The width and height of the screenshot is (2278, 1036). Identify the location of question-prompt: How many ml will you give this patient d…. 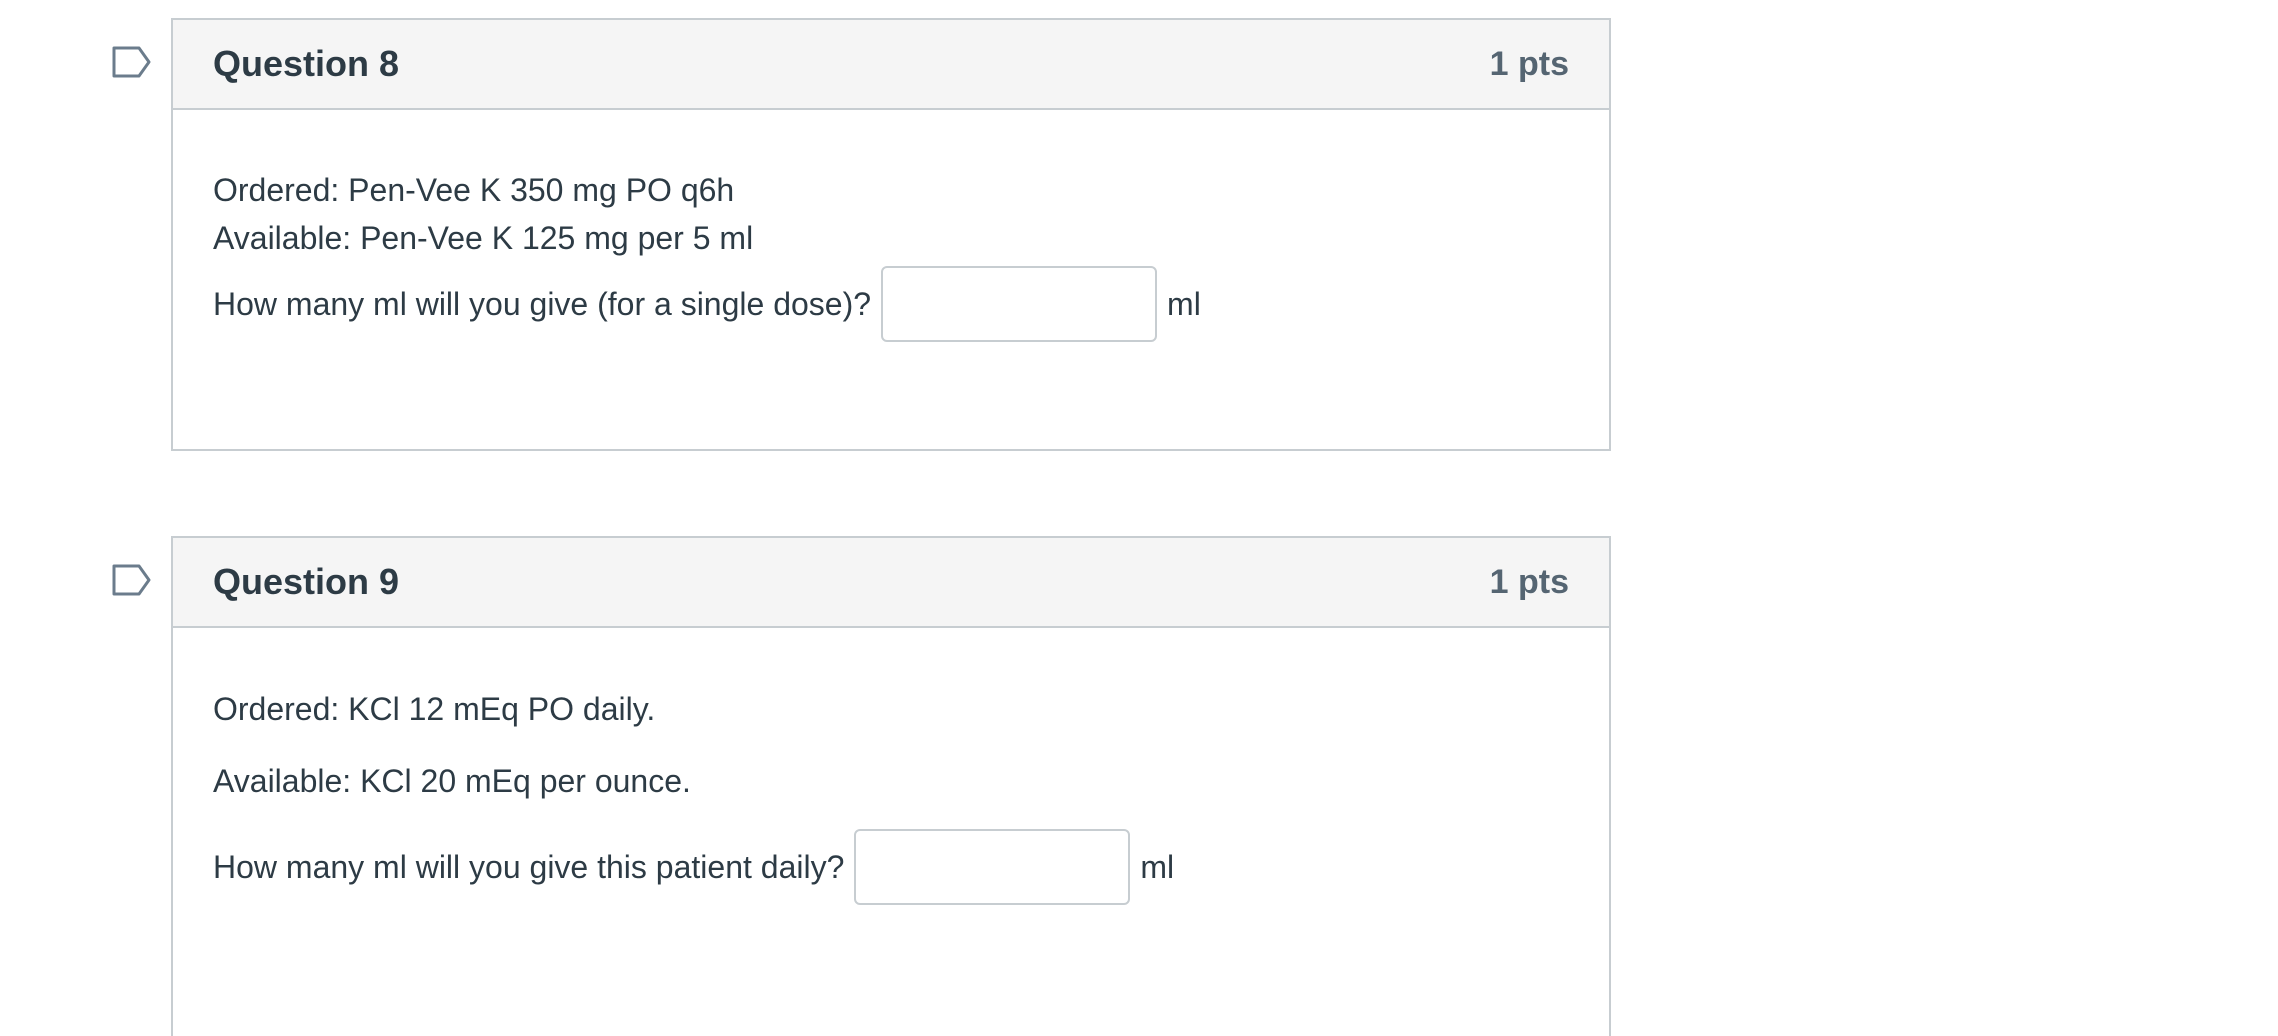
(529, 866).